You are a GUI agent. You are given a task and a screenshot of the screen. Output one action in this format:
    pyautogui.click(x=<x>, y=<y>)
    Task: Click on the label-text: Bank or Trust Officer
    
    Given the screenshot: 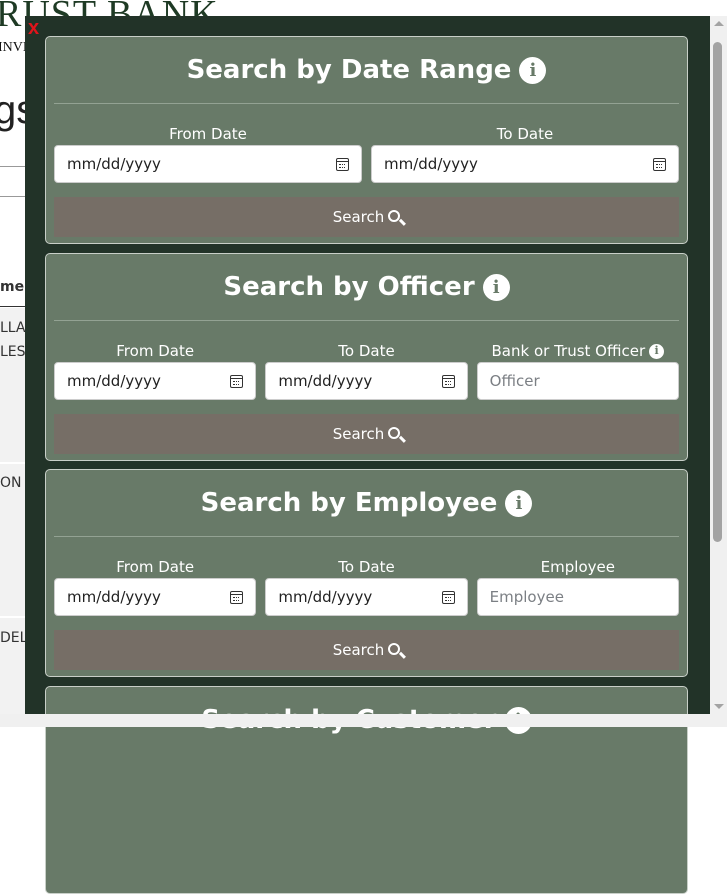 What is the action you would take?
    pyautogui.click(x=568, y=351)
    